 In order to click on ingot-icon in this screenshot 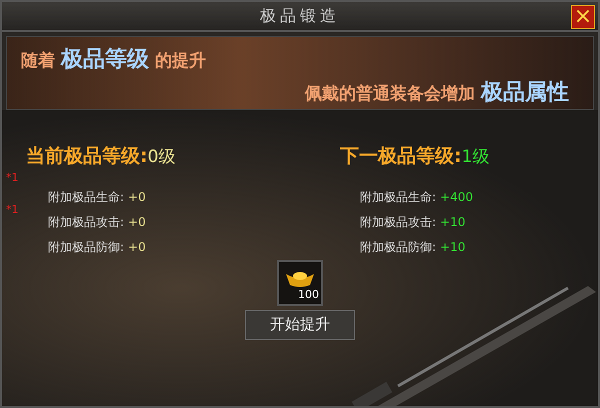, I will do `click(300, 279)`.